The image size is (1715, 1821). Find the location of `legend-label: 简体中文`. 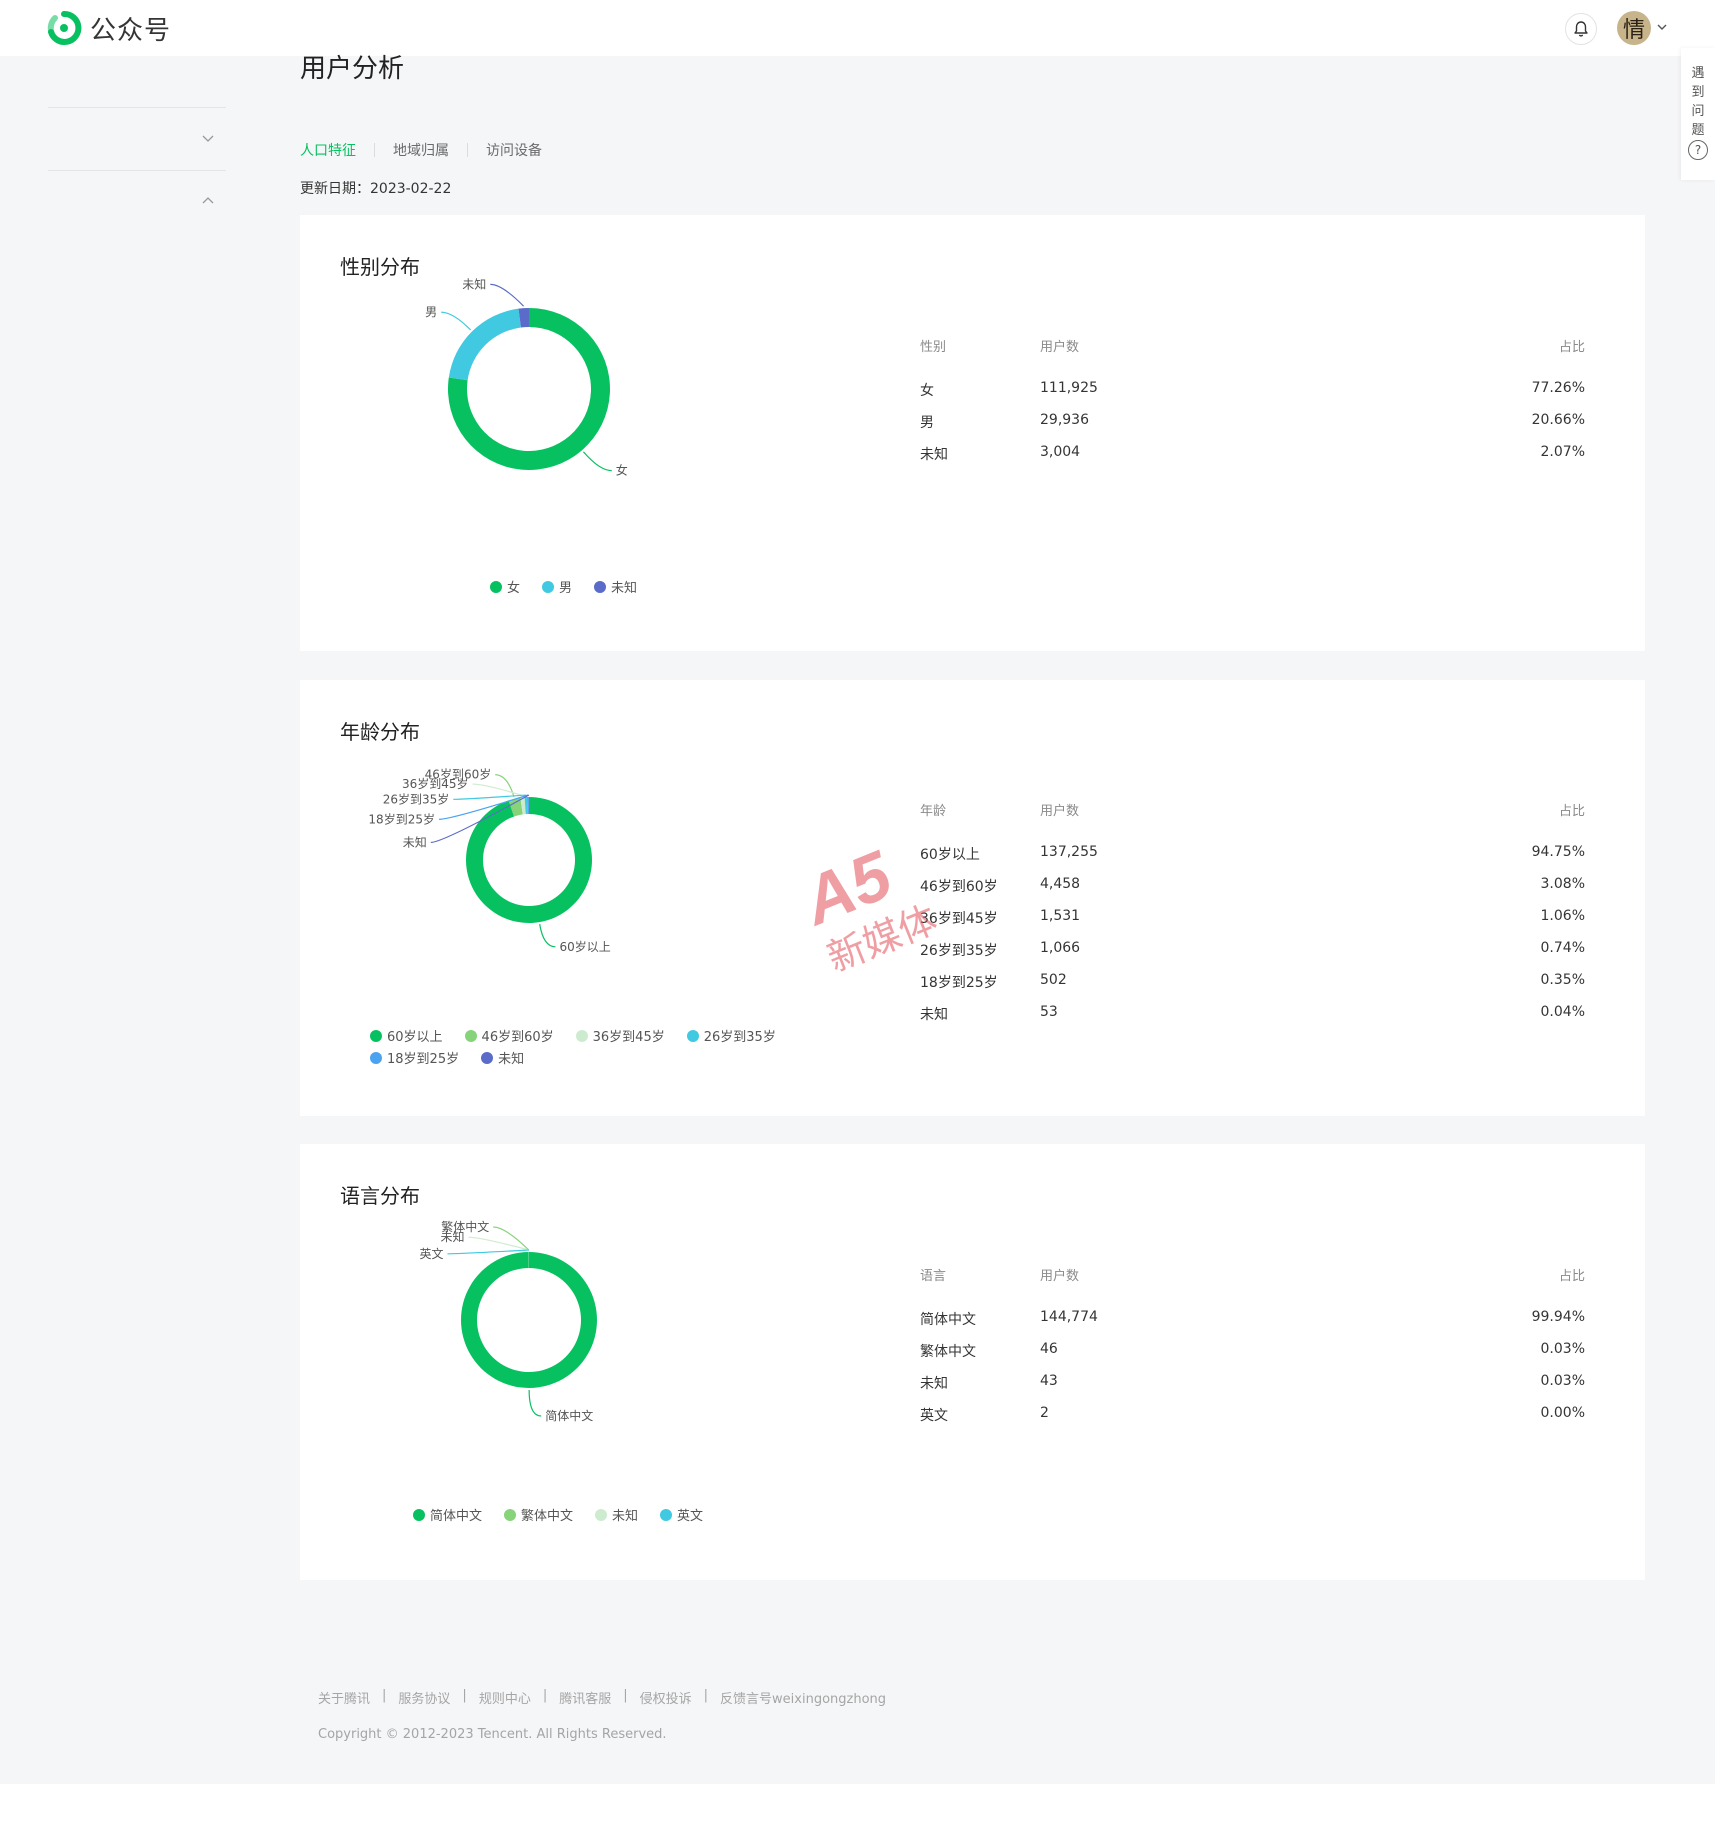

legend-label: 简体中文 is located at coordinates (456, 1516).